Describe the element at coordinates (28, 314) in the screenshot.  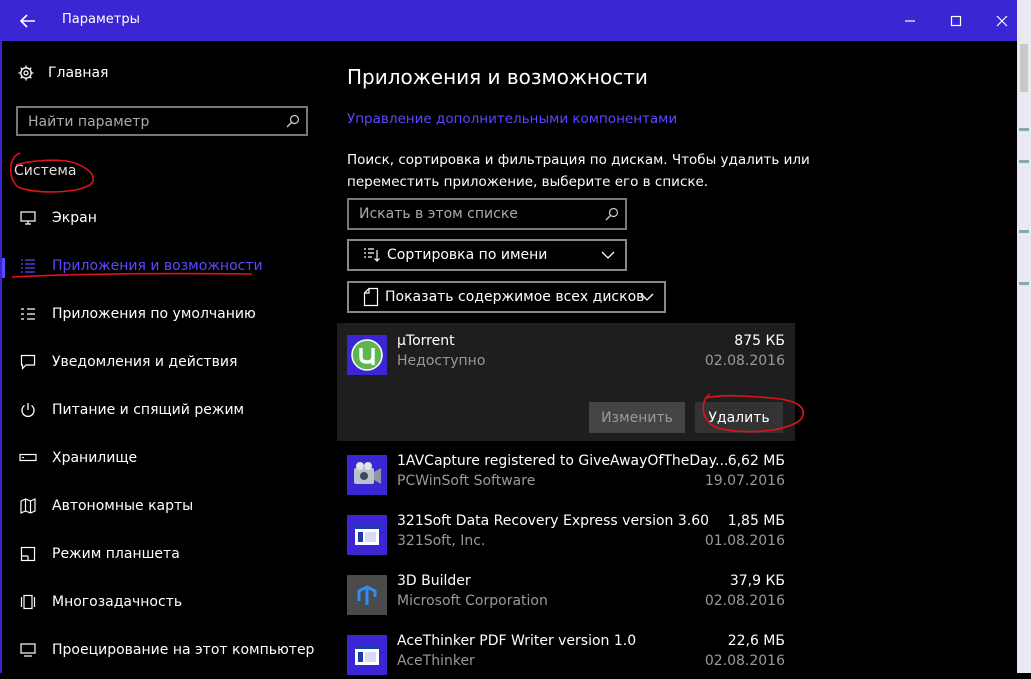
I see `default-apps-icon` at that location.